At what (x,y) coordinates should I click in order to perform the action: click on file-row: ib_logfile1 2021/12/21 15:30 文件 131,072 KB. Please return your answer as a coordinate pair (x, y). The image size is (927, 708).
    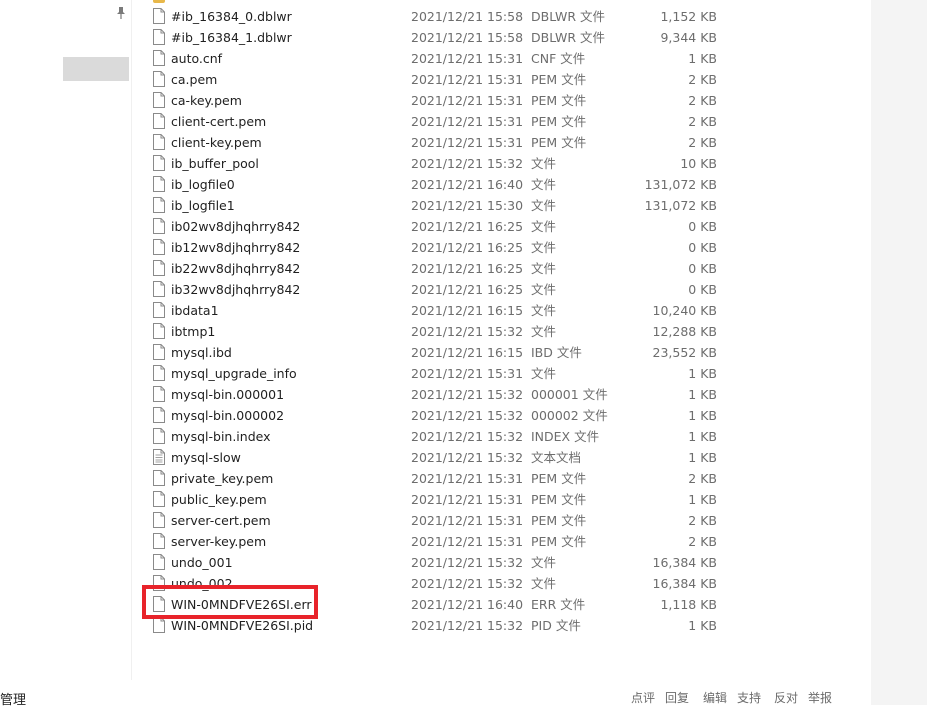
    Looking at the image, I should click on (505, 205).